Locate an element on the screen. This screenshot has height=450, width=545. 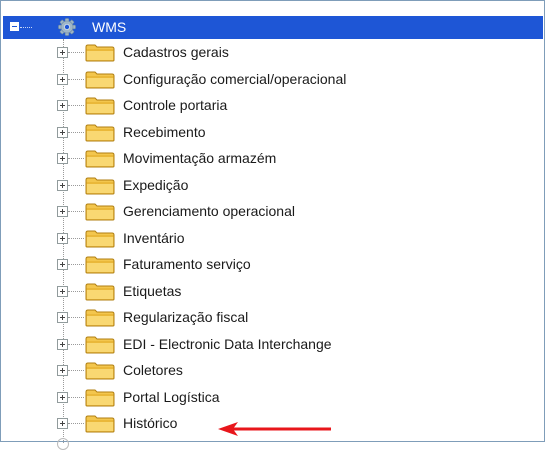
tree-item-edi-electronic-data-interchange: EDI - Electronic Data Interchange is located at coordinates (271, 345).